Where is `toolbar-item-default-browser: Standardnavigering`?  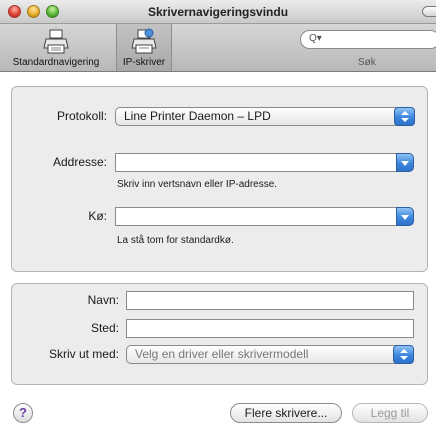
toolbar-item-default-browser: Standardnavigering is located at coordinates (56, 47).